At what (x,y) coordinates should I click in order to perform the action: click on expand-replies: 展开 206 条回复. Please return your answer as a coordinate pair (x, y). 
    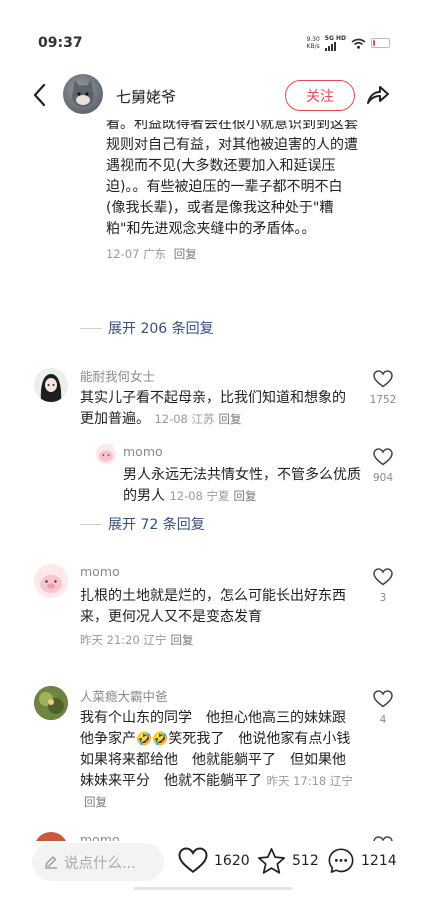
    Looking at the image, I should click on (147, 328).